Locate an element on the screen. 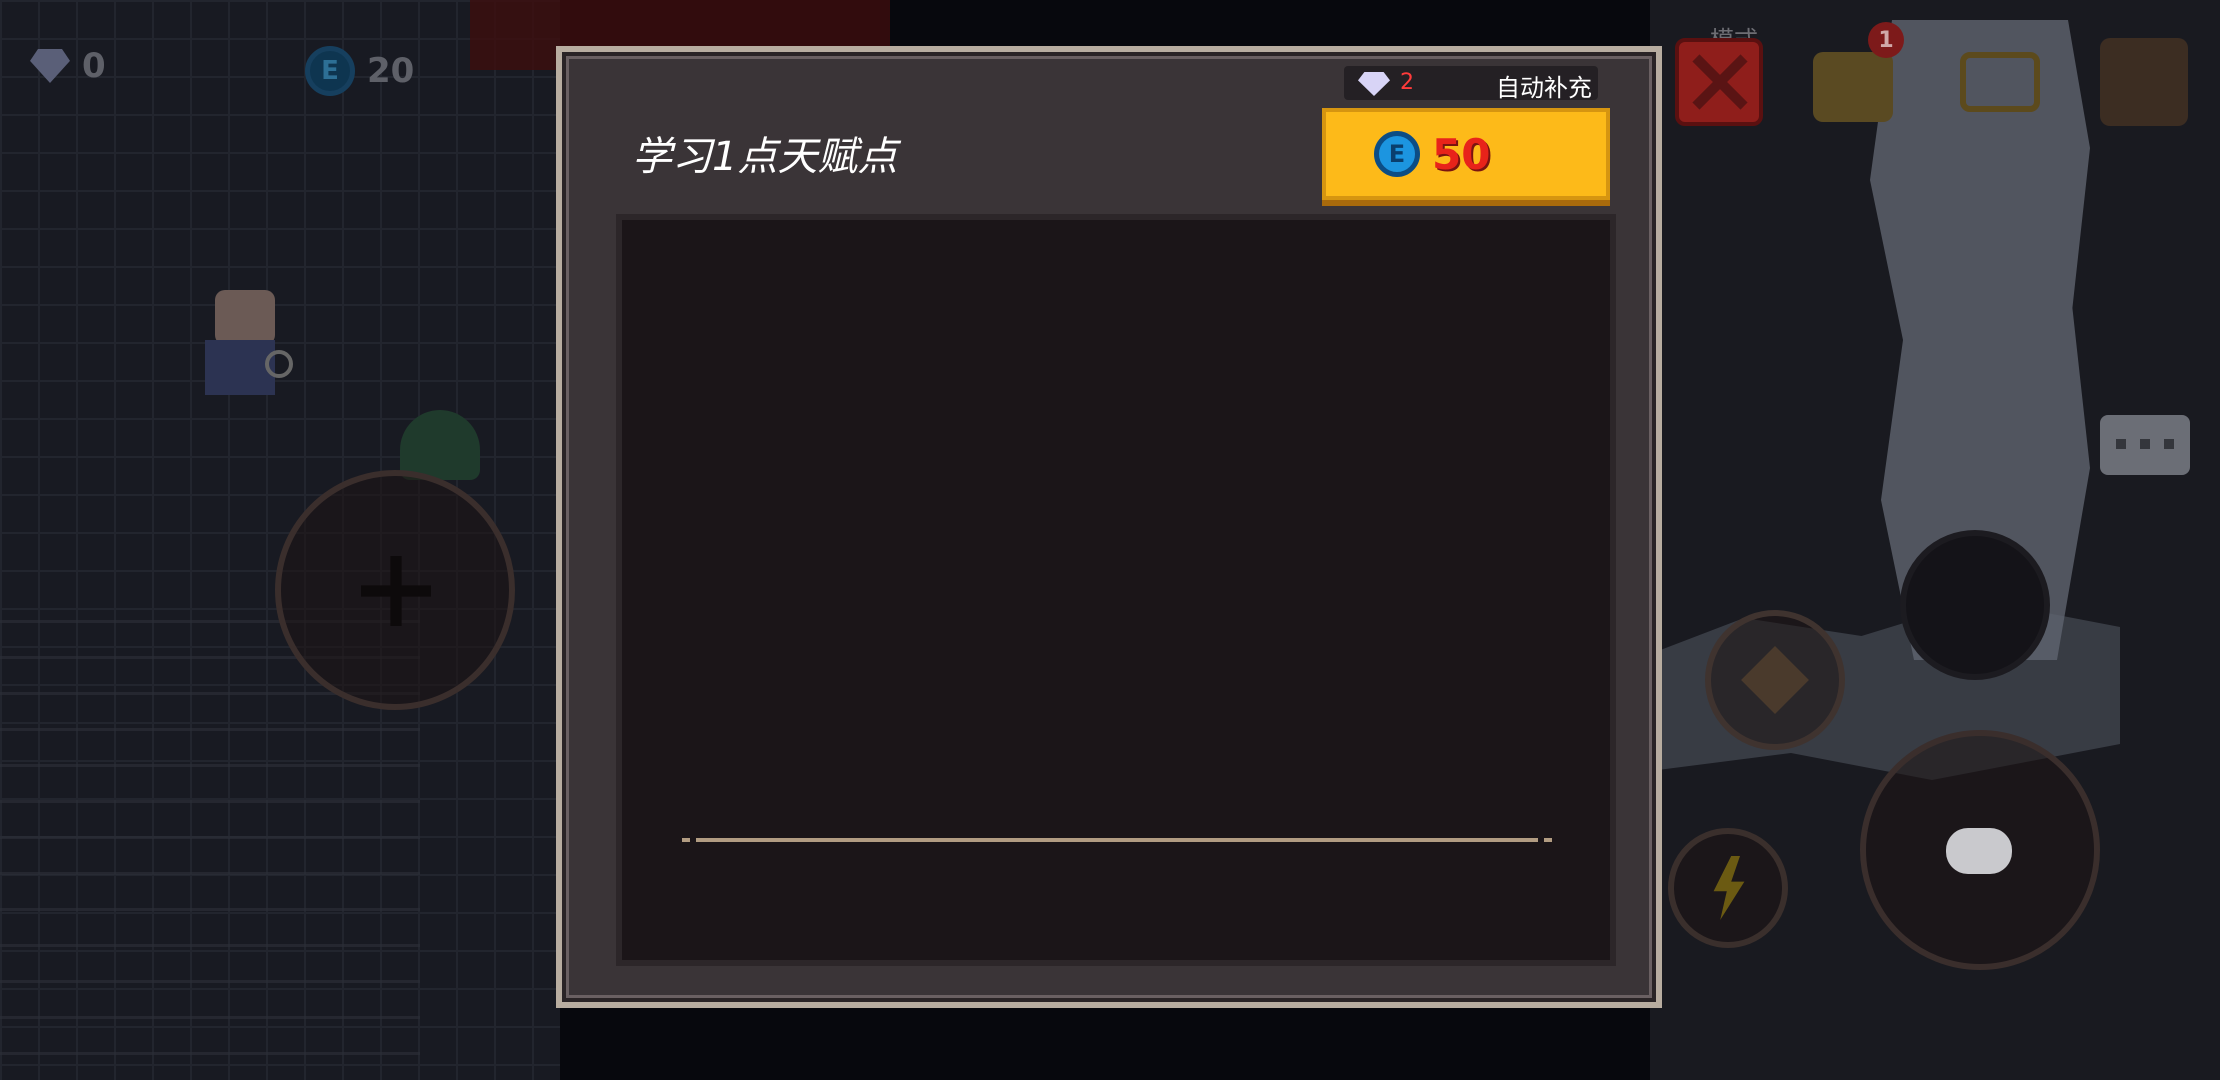  pause-icon is located at coordinates (2144, 82).